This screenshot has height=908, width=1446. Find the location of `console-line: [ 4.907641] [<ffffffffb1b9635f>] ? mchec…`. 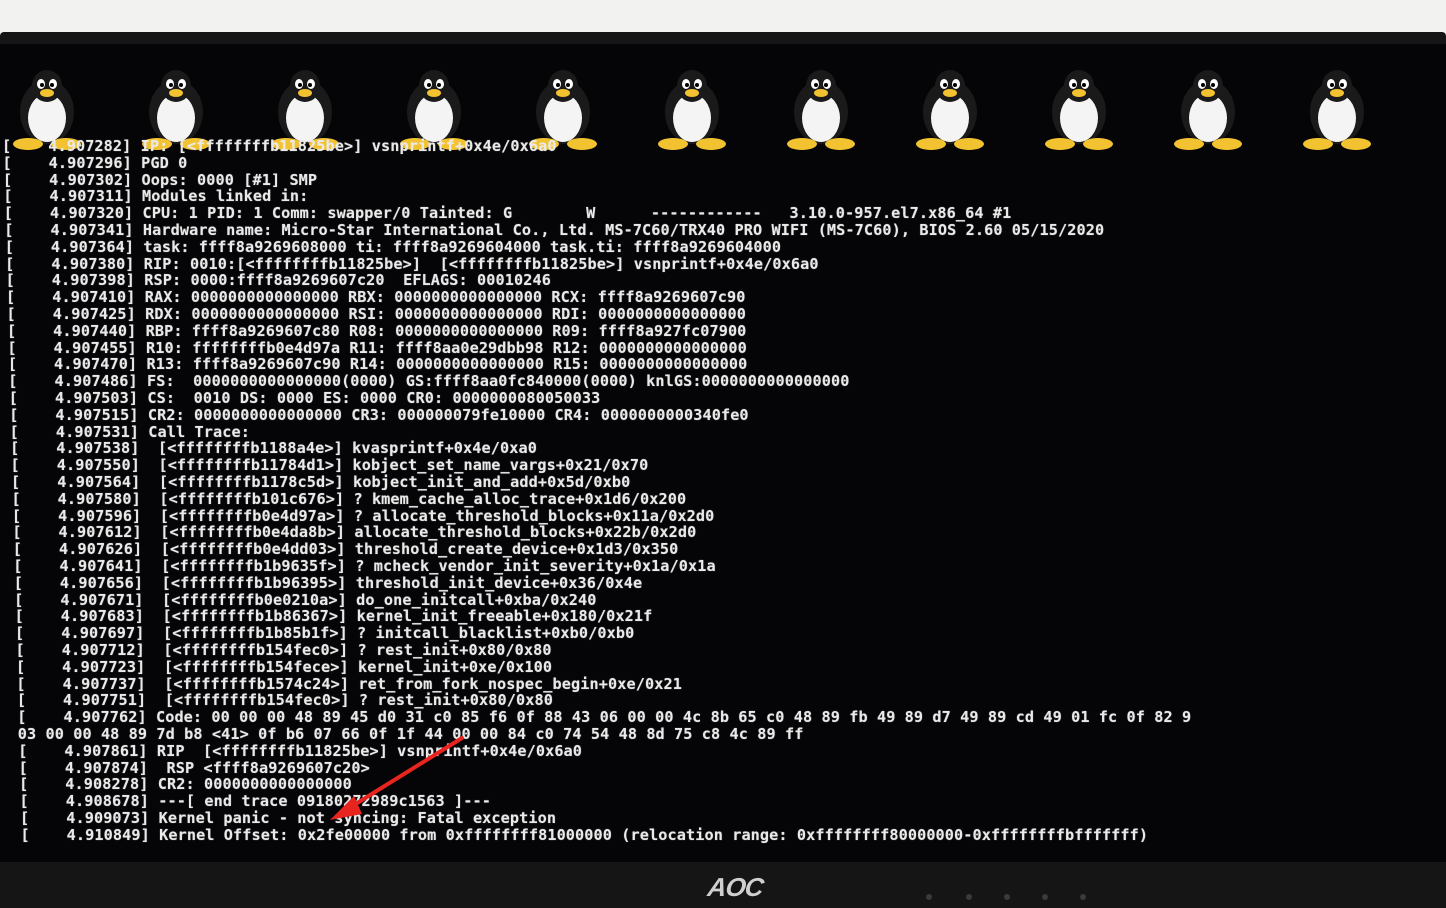

console-line: [ 4.907641] [<ffffffffb1b9635f>] ? mchec… is located at coordinates (364, 566).